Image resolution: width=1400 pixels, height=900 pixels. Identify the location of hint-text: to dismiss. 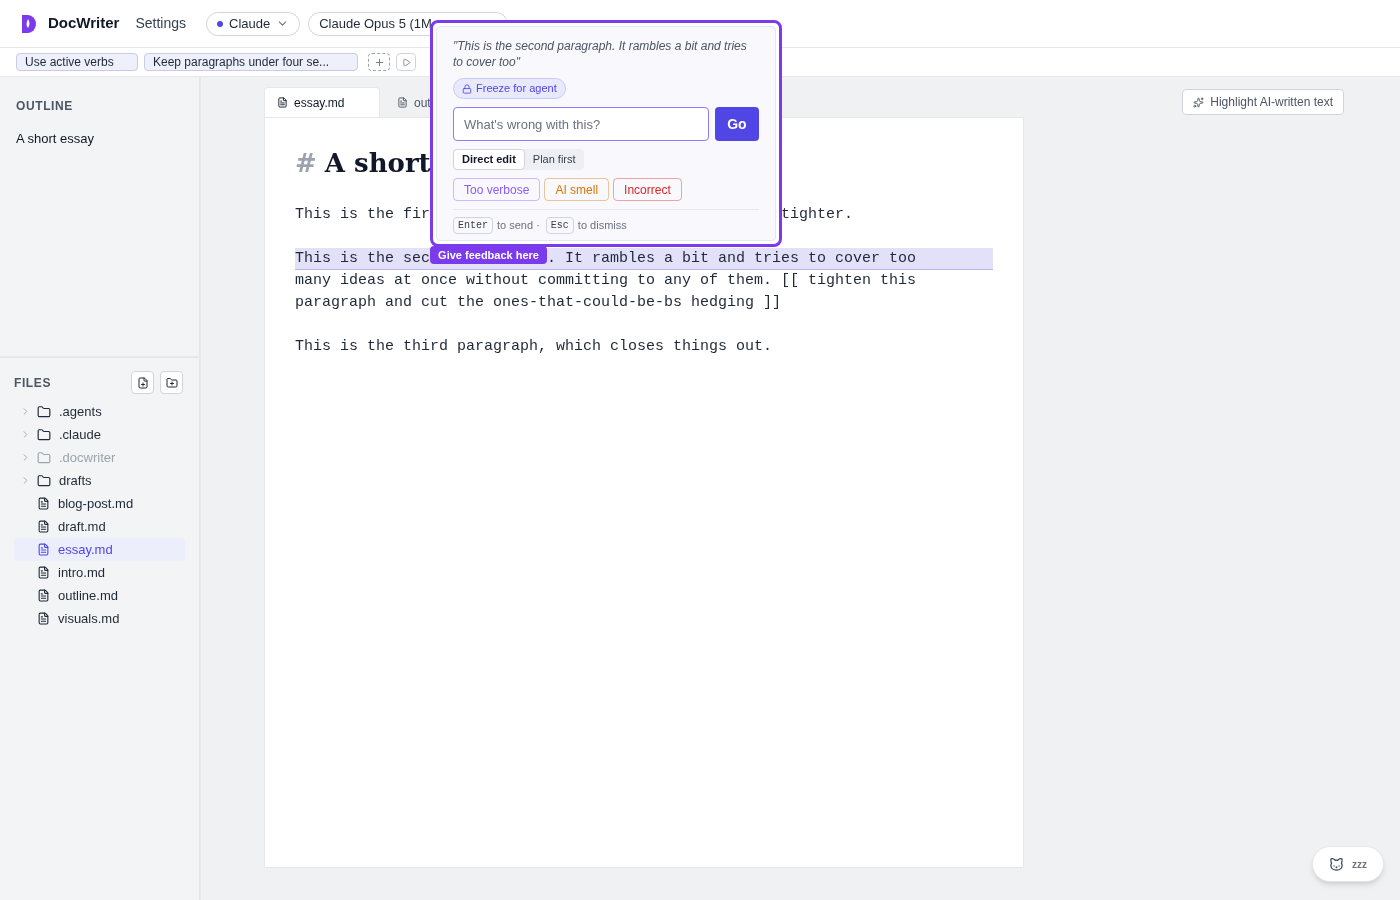
(602, 226).